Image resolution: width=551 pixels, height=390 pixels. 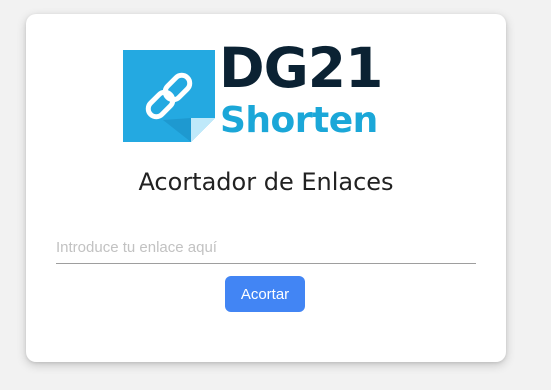 What do you see at coordinates (266, 182) in the screenshot?
I see `page-title: Acortador de Enlaces` at bounding box center [266, 182].